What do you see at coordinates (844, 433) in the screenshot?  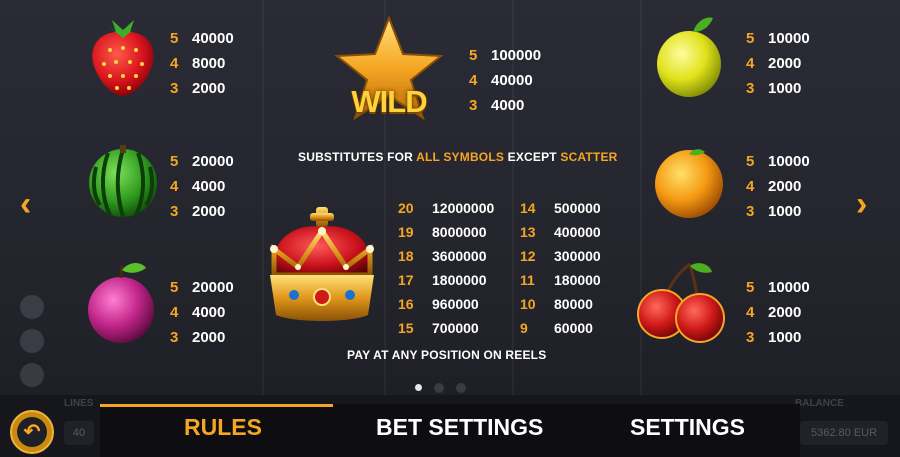 I see `balance-value: 5362.80 EUR` at bounding box center [844, 433].